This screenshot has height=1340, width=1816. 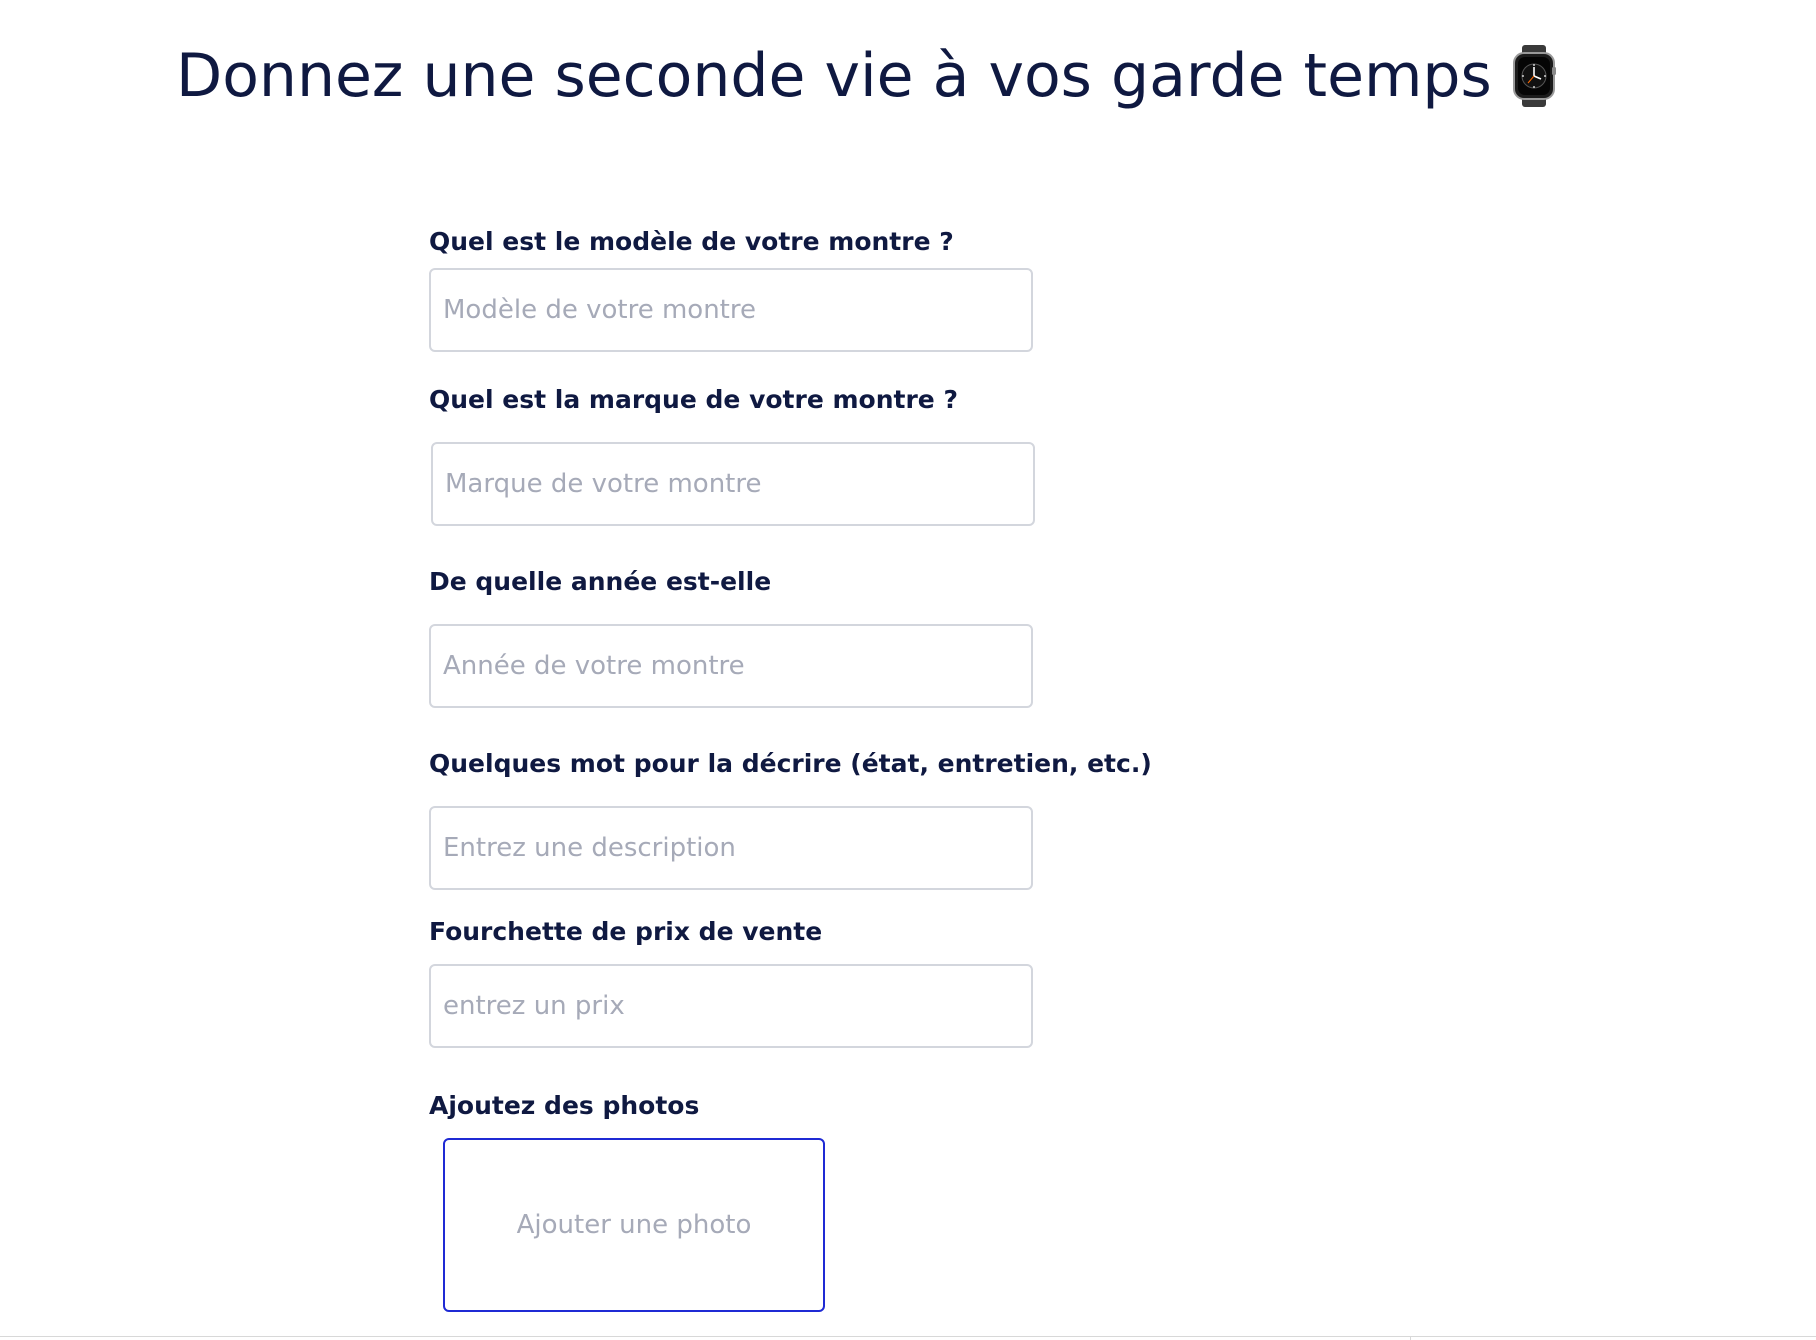 I want to click on price-input, so click(x=731, y=1006).